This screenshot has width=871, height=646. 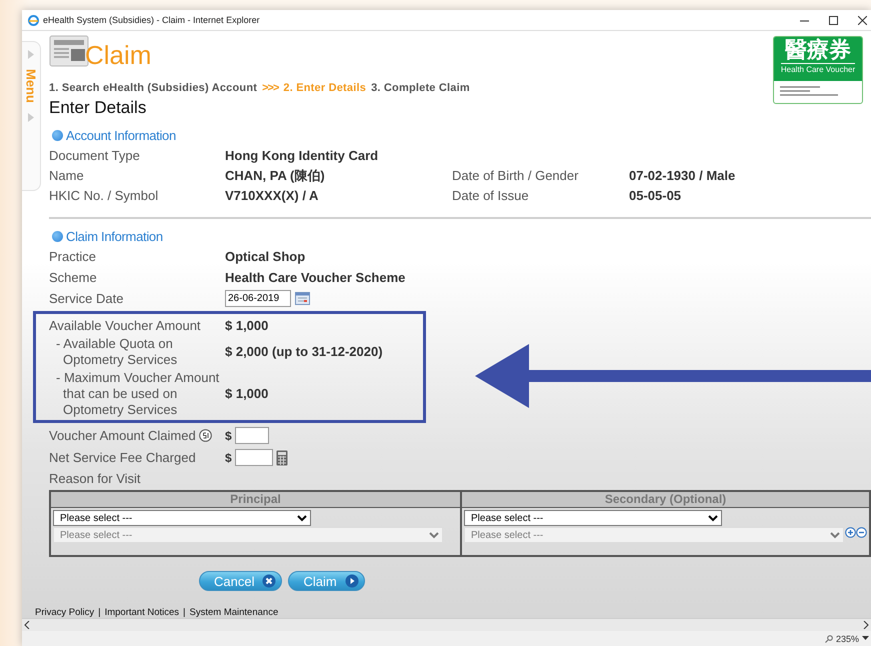 I want to click on field-value: $ 2,000 (up to 31-12-2020), so click(x=304, y=352).